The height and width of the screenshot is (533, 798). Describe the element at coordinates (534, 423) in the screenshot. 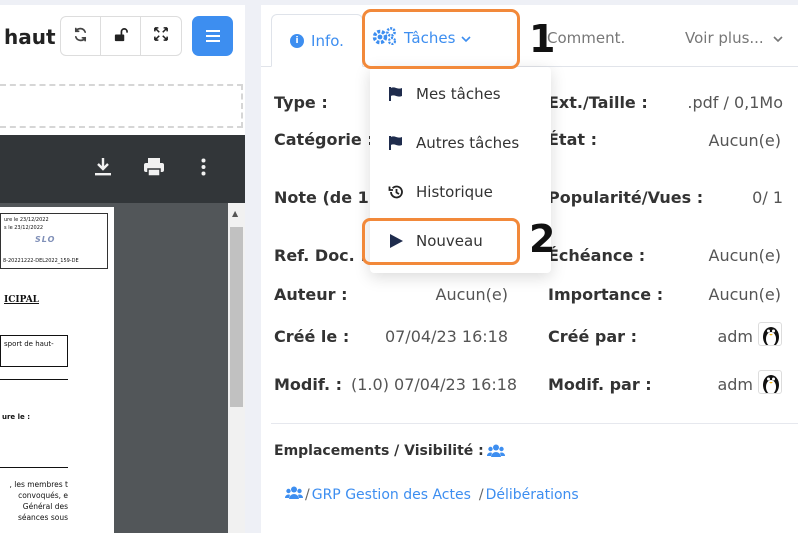

I see `section-divider` at that location.